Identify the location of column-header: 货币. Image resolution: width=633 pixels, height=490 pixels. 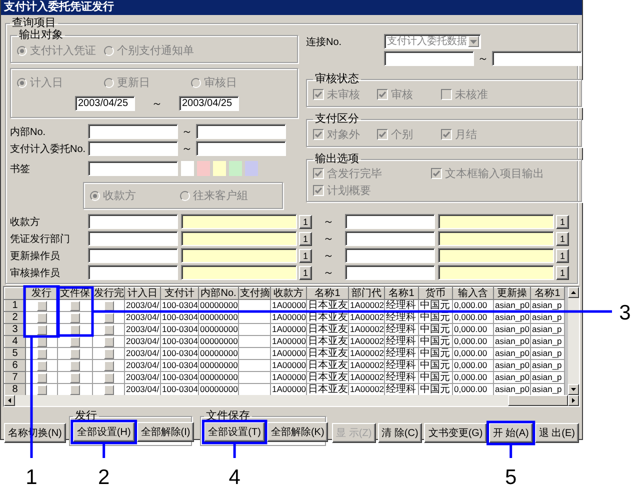
(435, 294).